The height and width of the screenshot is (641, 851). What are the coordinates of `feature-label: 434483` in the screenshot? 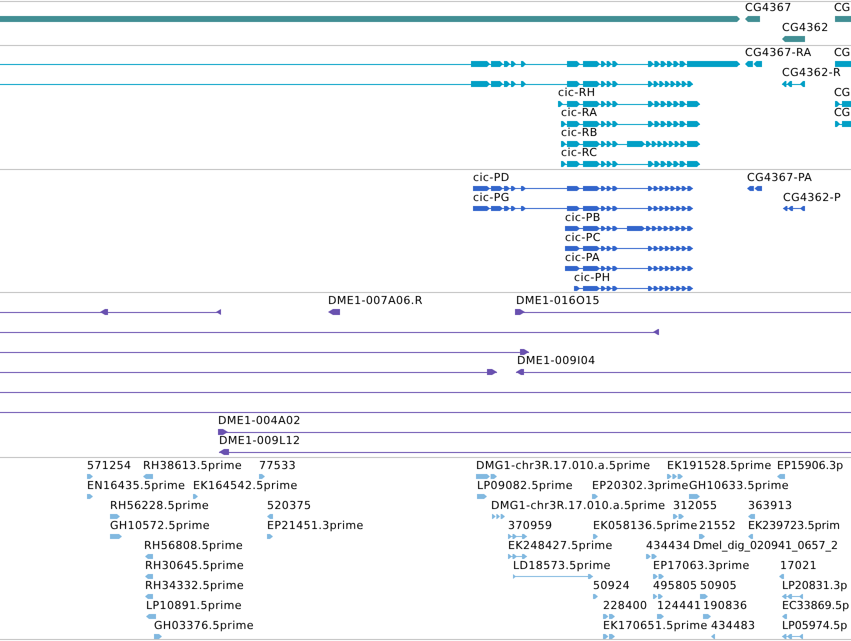 It's located at (733, 626).